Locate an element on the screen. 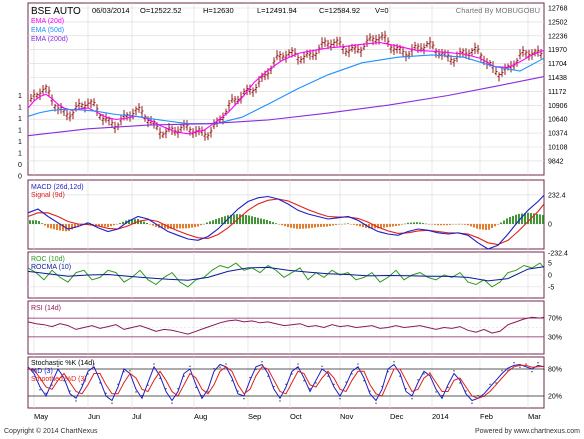 The height and width of the screenshot is (439, 584). x-axis-label: 2014 is located at coordinates (440, 416).